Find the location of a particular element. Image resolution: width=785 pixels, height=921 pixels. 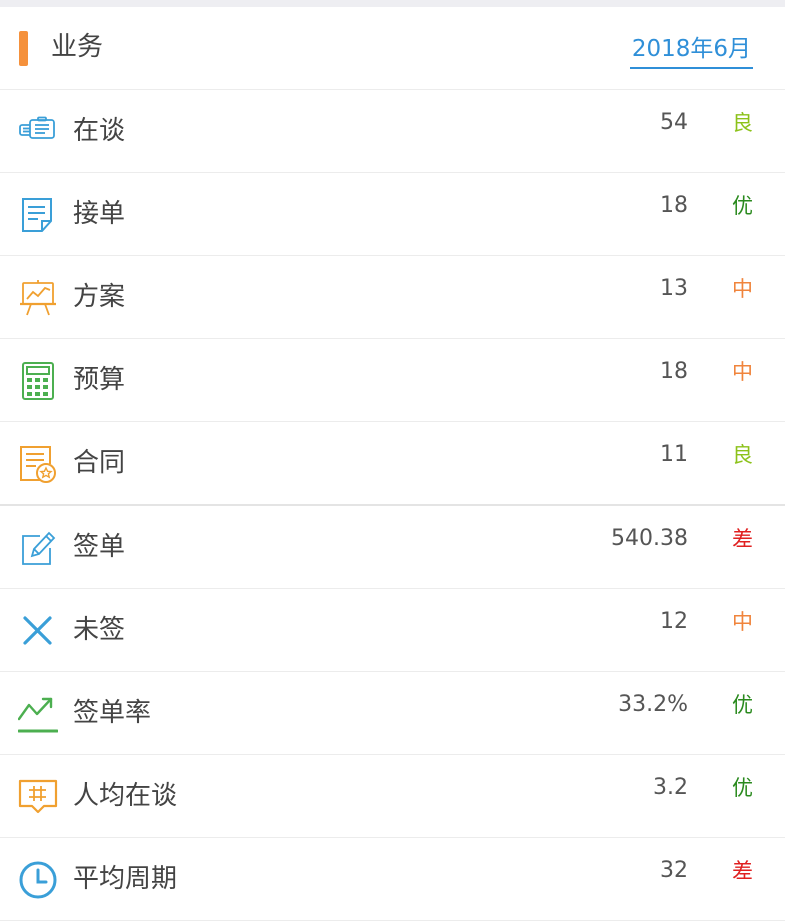

document-edit-icon is located at coordinates (38, 215).